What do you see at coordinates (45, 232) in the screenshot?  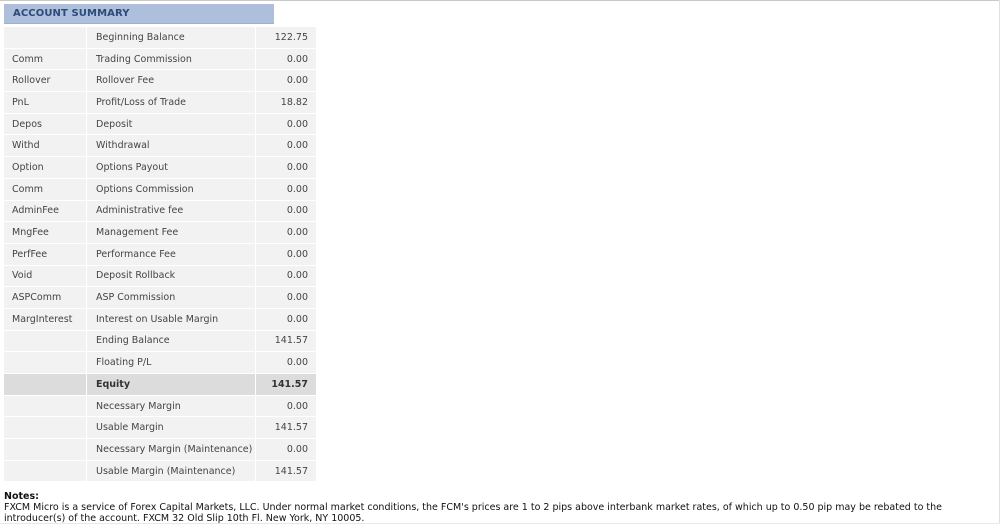 I see `transaction-code: MngFee` at bounding box center [45, 232].